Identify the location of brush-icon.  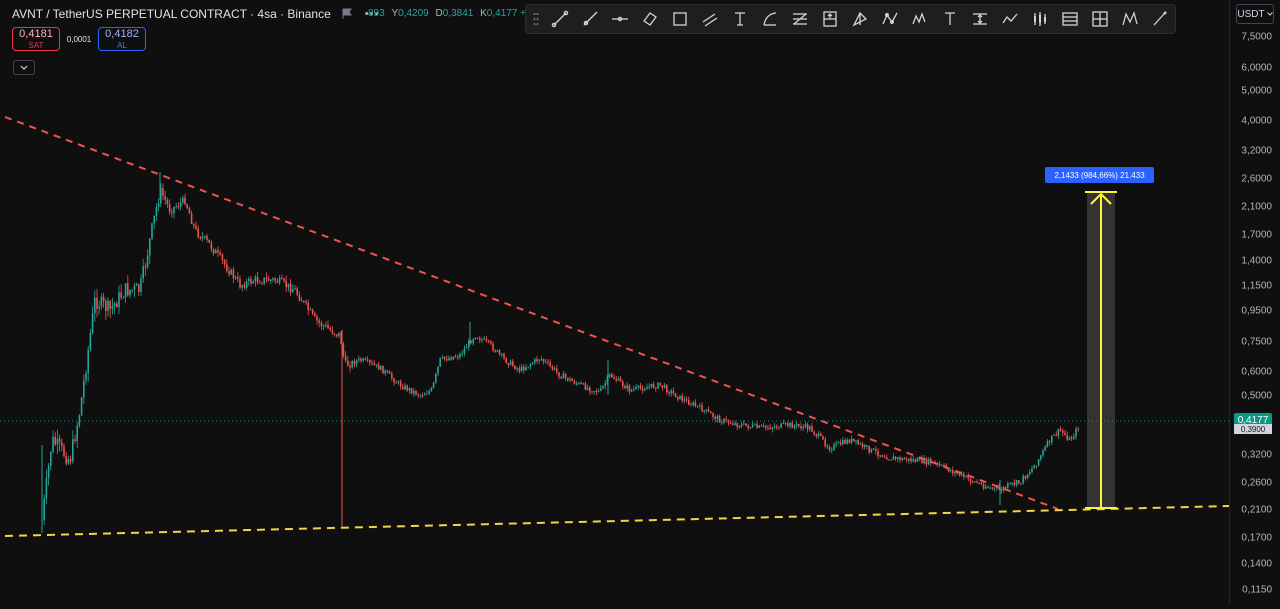
(1160, 19).